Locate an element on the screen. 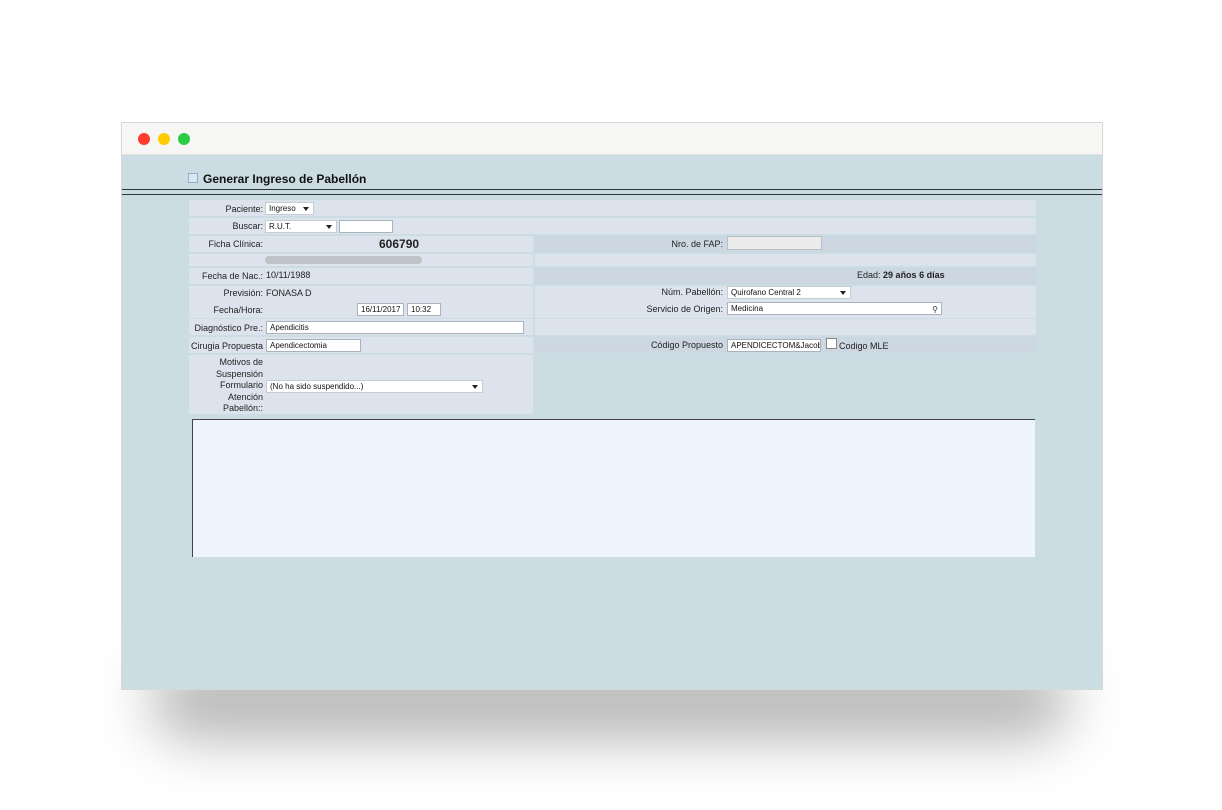 This screenshot has height=810, width=1222. search-icon: ⚲ is located at coordinates (935, 309).